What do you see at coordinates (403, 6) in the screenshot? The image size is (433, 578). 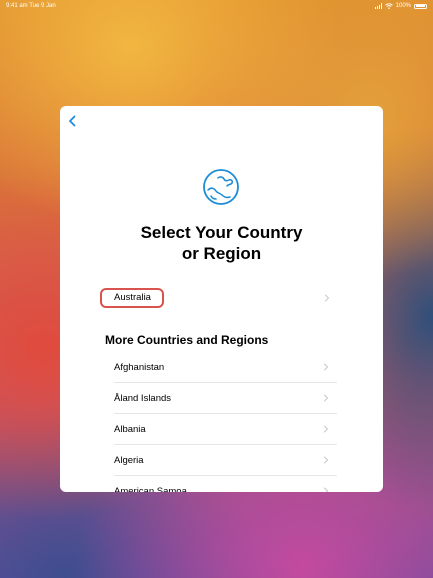 I see `battery-percent: 100%` at bounding box center [403, 6].